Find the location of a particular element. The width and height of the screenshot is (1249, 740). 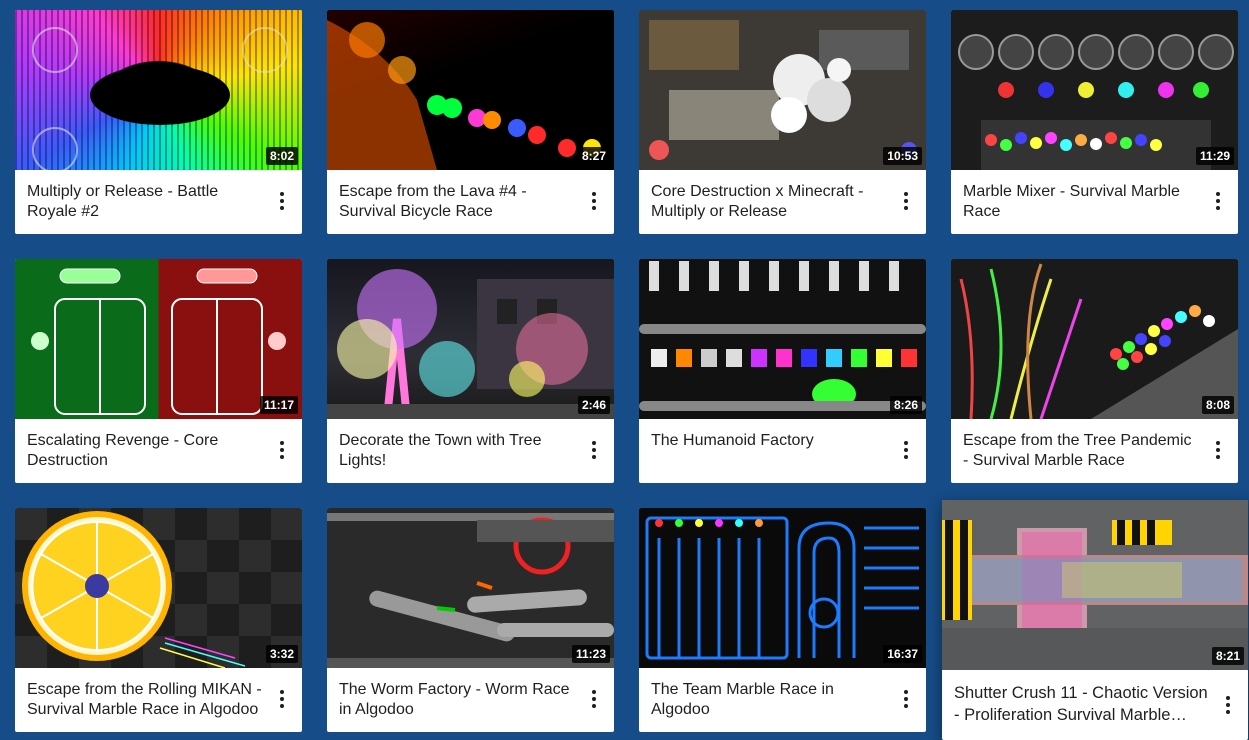

video-card: 16:37 The Team Marble Race in Algodoo is located at coordinates (782, 620).